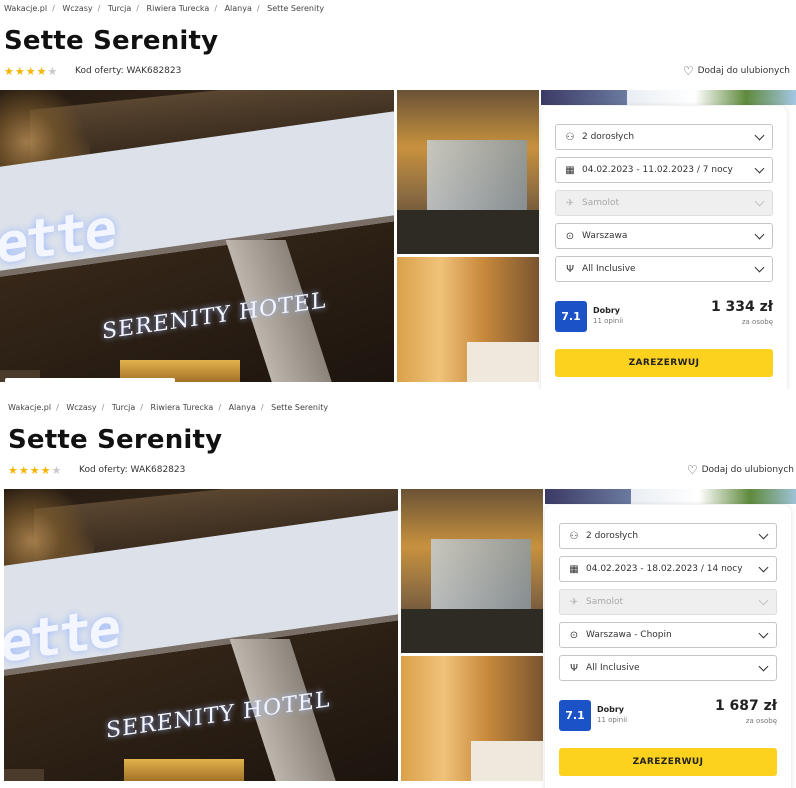 The image size is (796, 788). I want to click on departure-select: ⊙ Warszawa, so click(664, 236).